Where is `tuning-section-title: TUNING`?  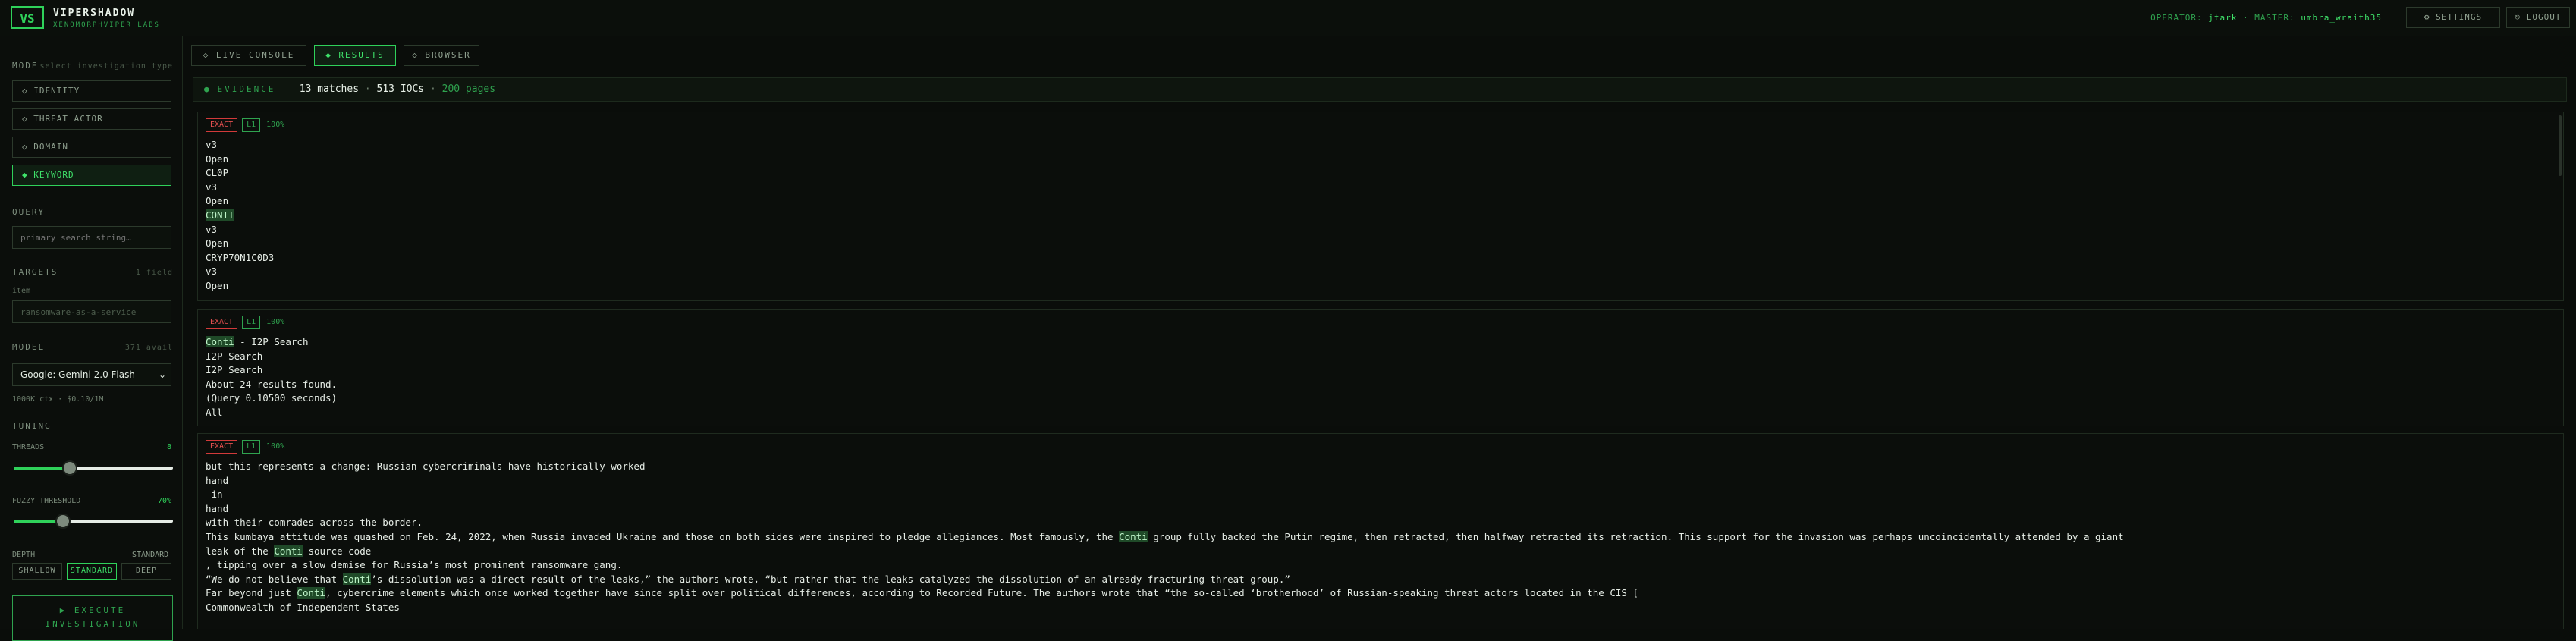
tuning-section-title: TUNING is located at coordinates (32, 426).